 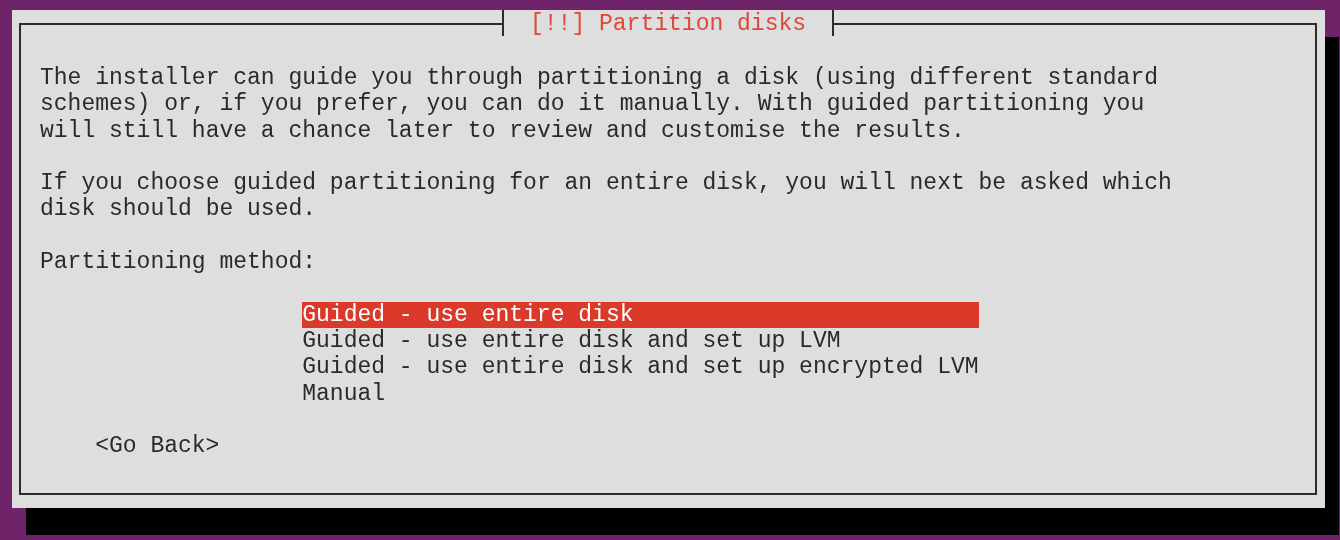 What do you see at coordinates (640, 393) in the screenshot?
I see `menu-option: Manual` at bounding box center [640, 393].